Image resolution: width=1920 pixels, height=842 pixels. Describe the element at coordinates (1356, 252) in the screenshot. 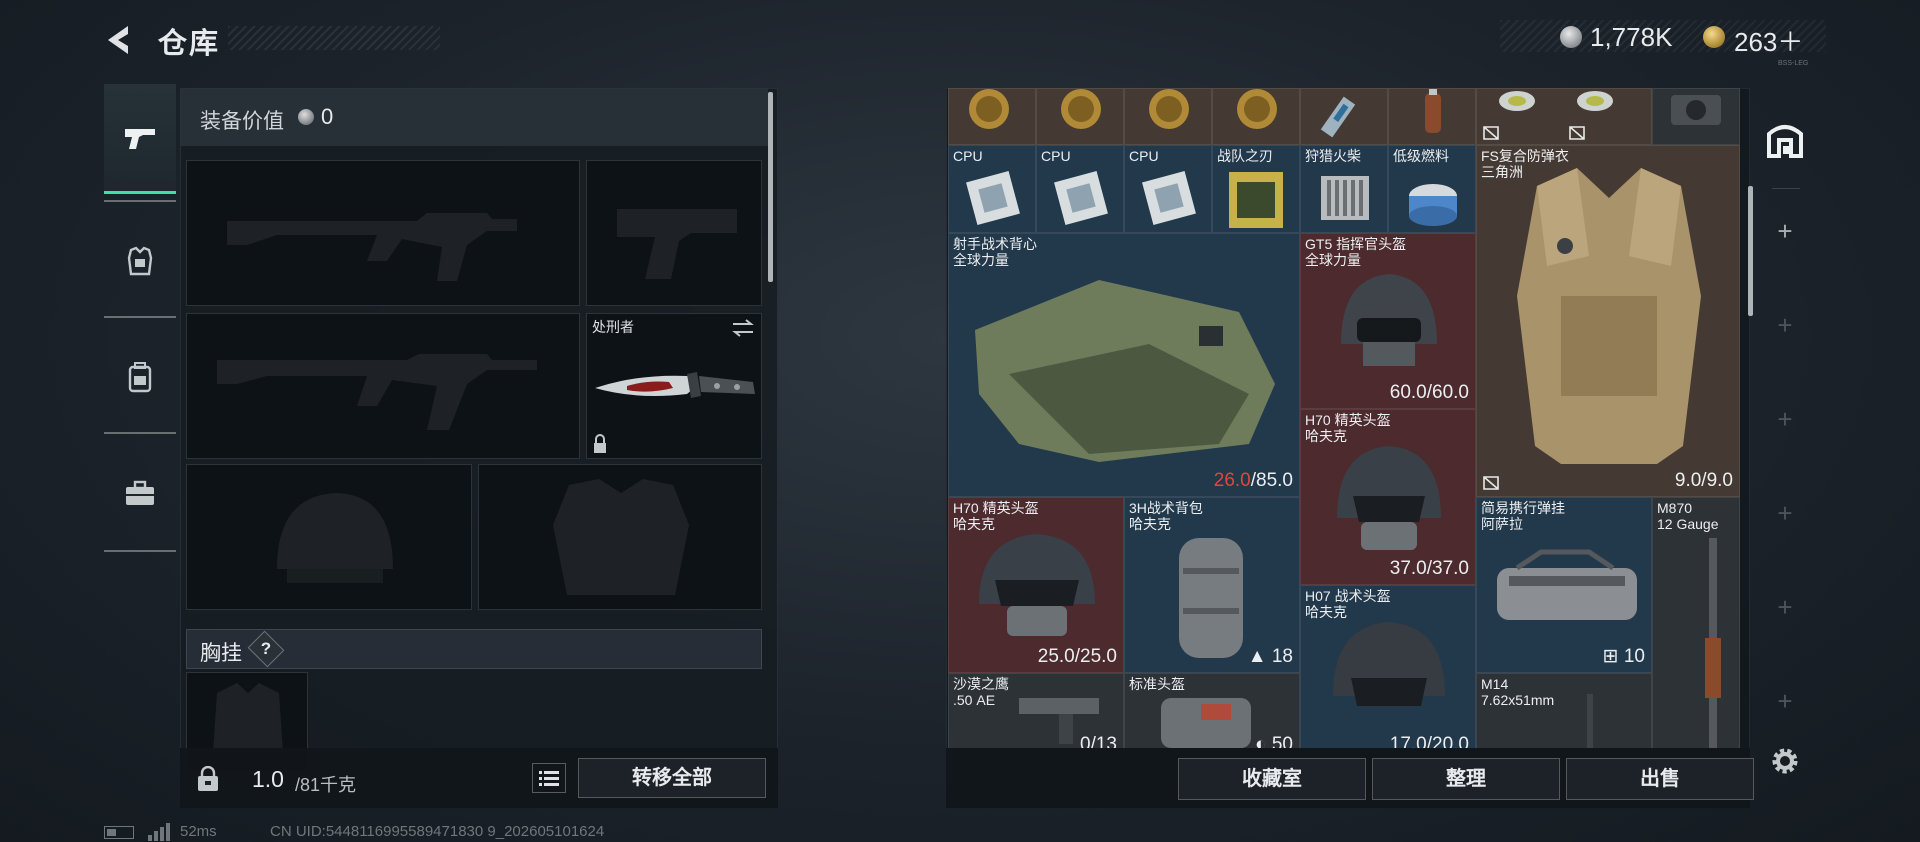

I see `item-name: GT5 指挥官头盔 全球力量` at that location.